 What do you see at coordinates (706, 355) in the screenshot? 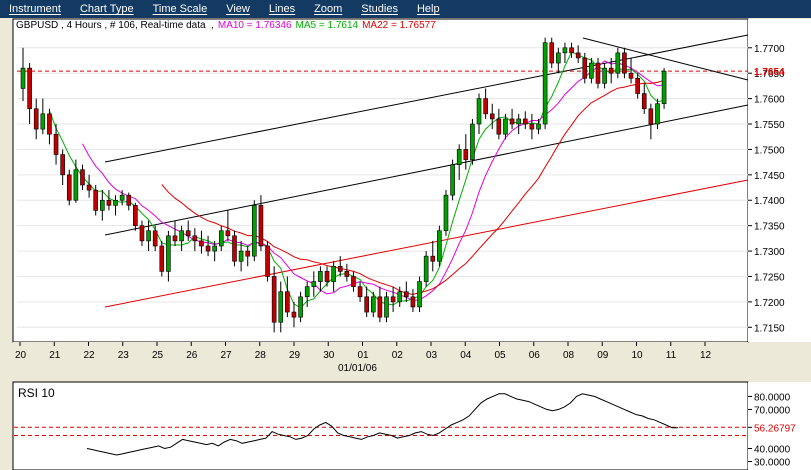
I see `date-tick-20: 12` at bounding box center [706, 355].